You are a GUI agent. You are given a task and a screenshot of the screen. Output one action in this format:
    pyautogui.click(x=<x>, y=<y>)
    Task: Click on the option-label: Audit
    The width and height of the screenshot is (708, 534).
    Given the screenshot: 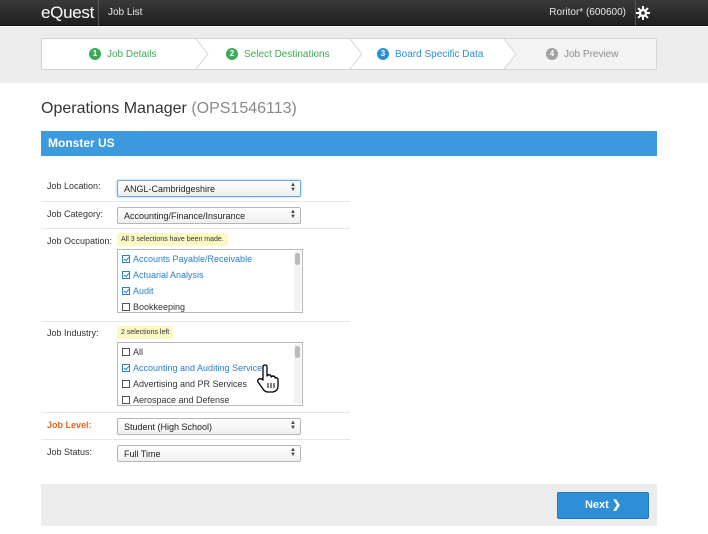 What is the action you would take?
    pyautogui.click(x=143, y=291)
    